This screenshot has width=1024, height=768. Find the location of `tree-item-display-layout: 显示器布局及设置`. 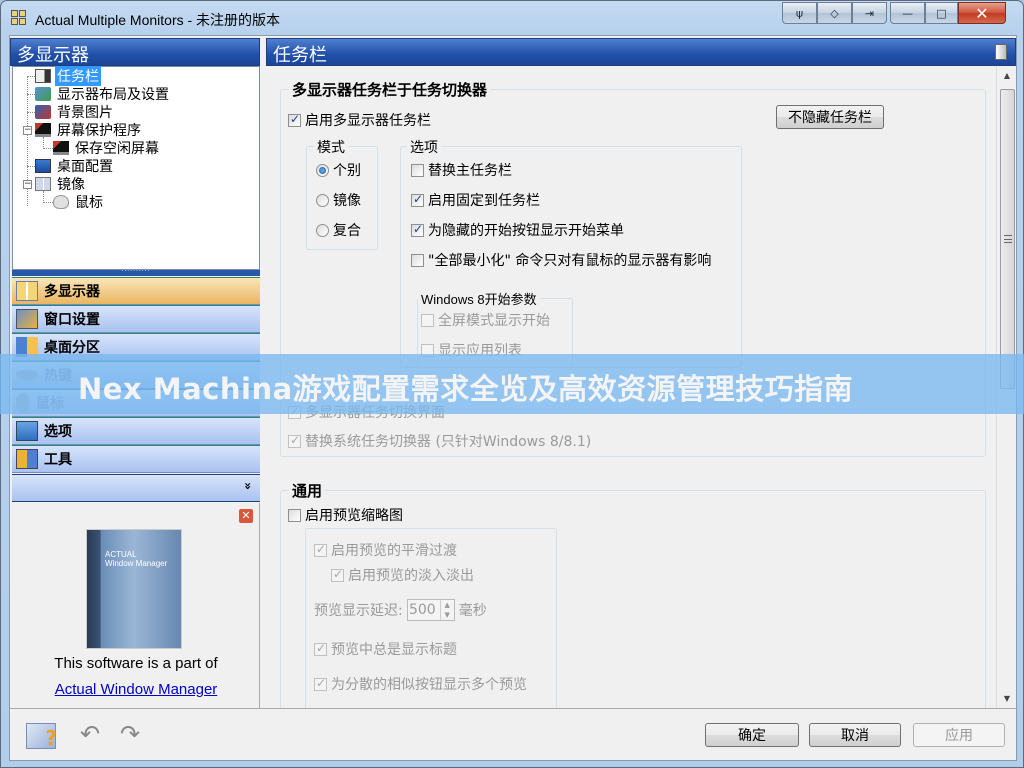

tree-item-display-layout: 显示器布局及设置 is located at coordinates (103, 94).